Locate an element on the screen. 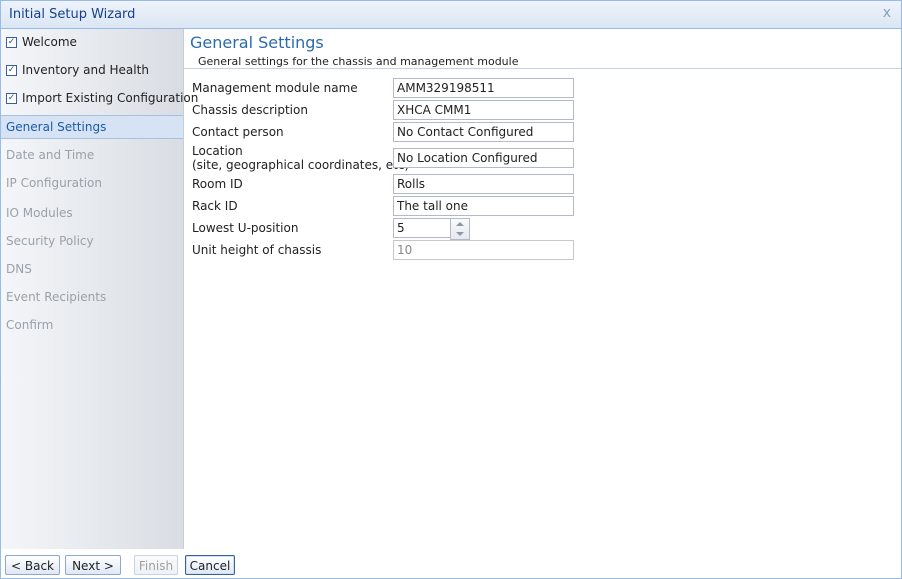 This screenshot has height=579, width=902. step-label: Confirm is located at coordinates (30, 325).